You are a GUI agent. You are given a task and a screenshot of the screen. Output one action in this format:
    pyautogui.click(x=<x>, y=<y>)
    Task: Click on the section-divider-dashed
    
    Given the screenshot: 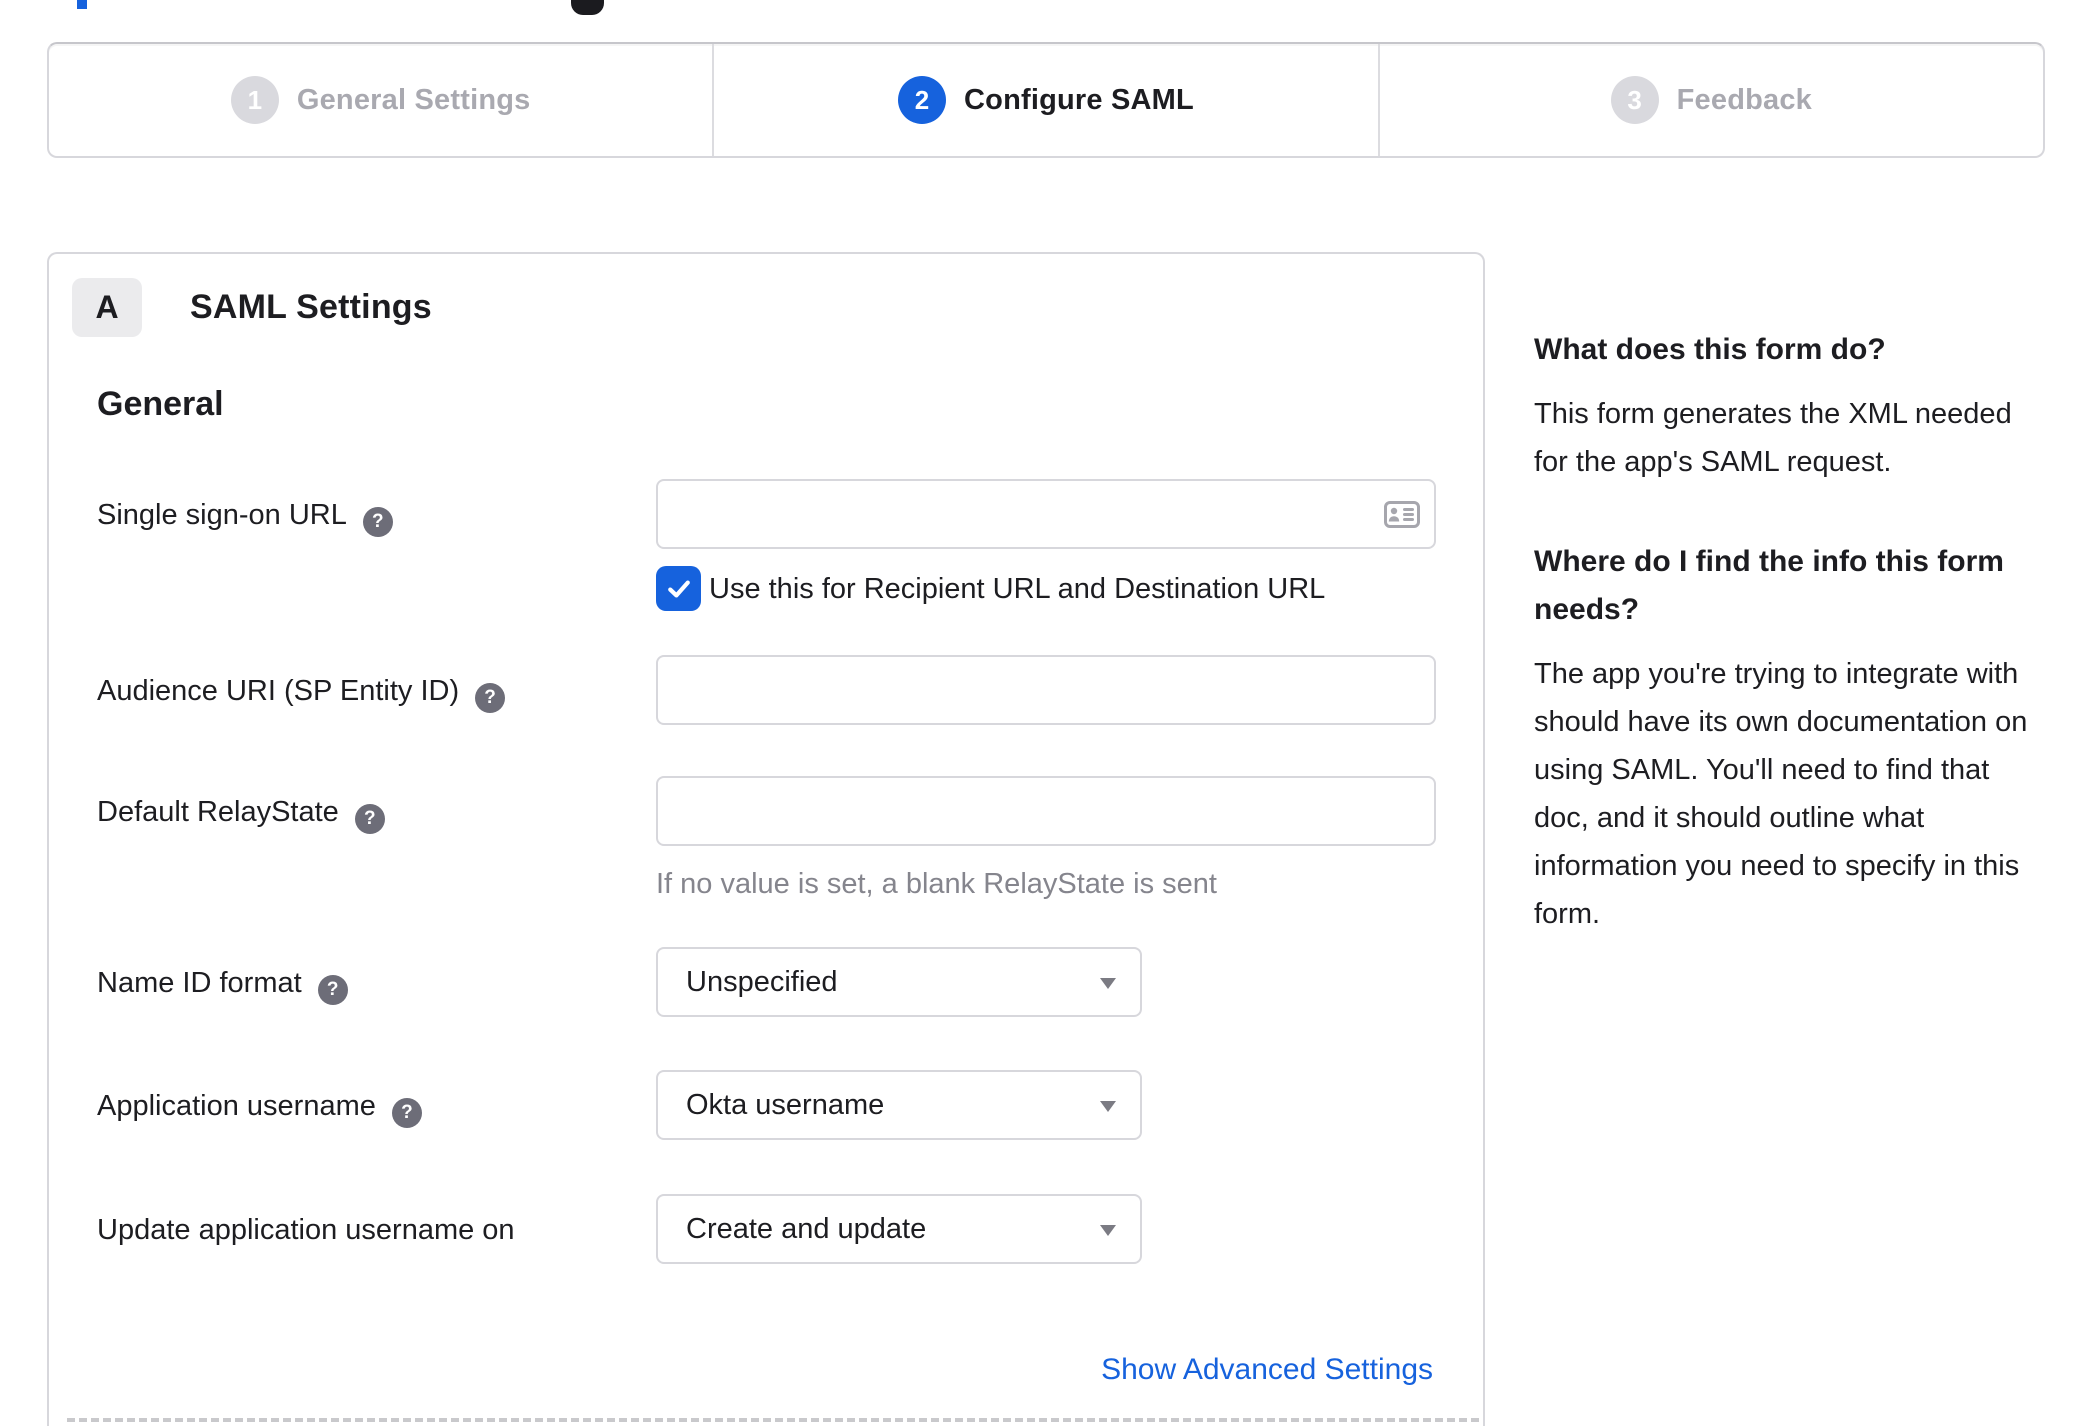 What is the action you would take?
    pyautogui.click(x=773, y=1420)
    